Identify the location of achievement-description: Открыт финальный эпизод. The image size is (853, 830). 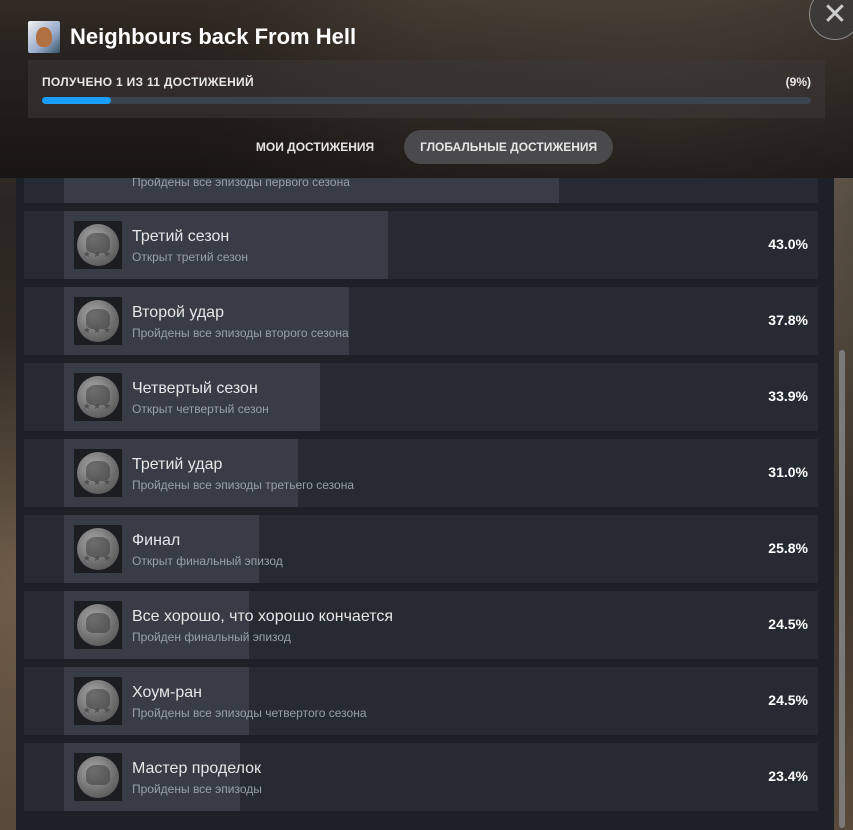
(207, 561).